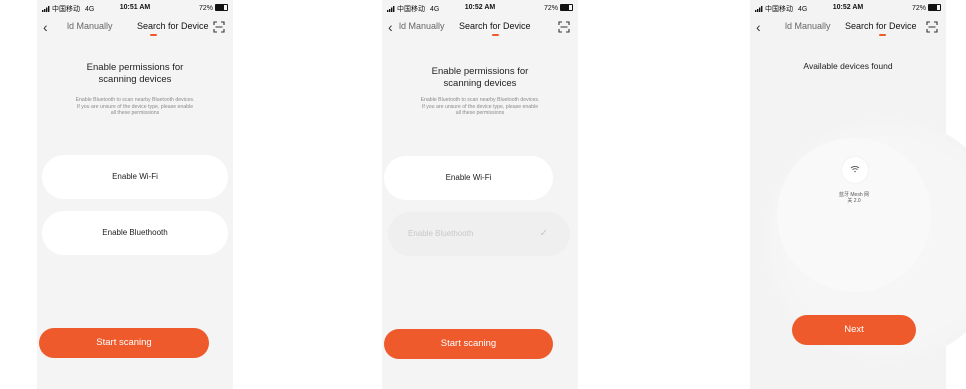  I want to click on next-button: Next, so click(854, 330).